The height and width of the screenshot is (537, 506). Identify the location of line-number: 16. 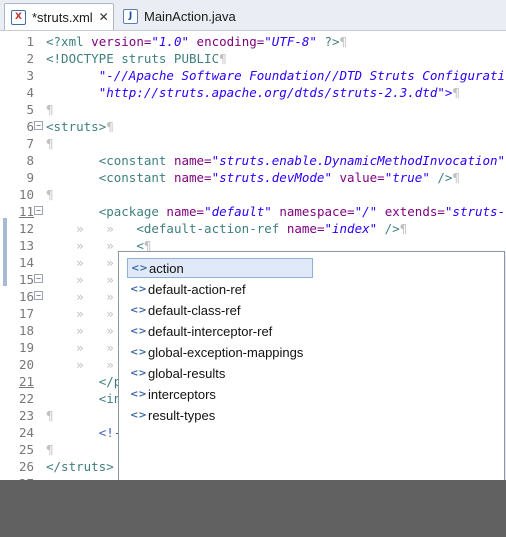
(26, 296).